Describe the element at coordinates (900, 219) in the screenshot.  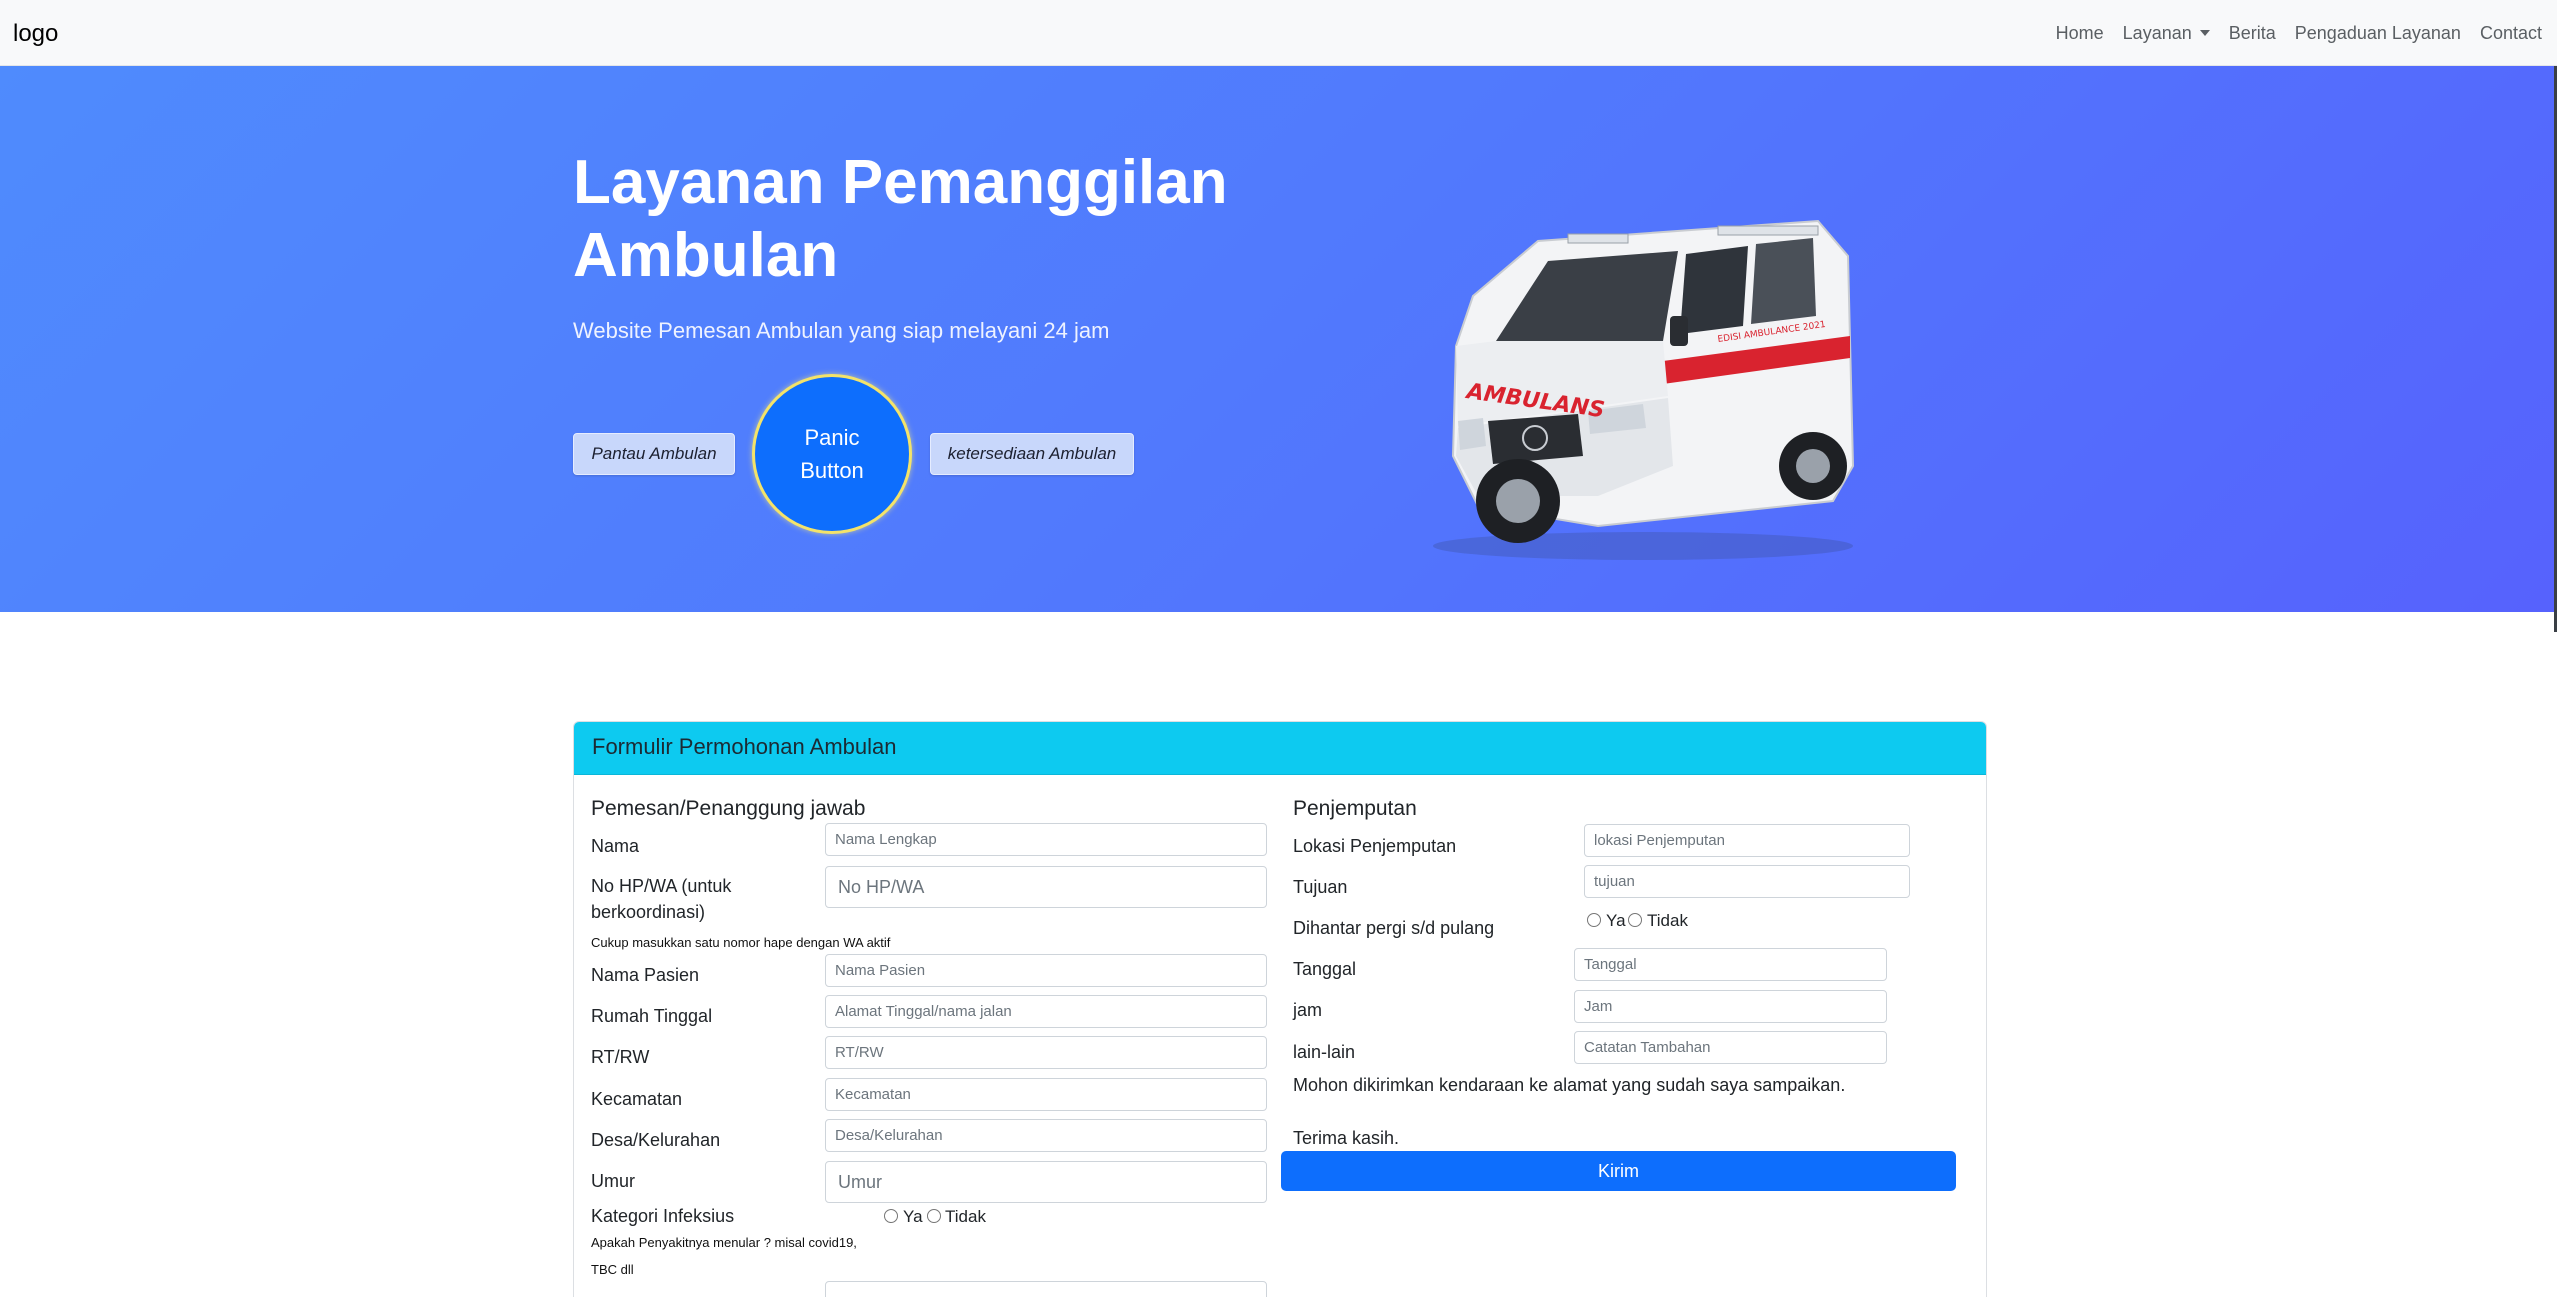
I see `hero-title: Layanan Pemanggilan Ambulan` at that location.